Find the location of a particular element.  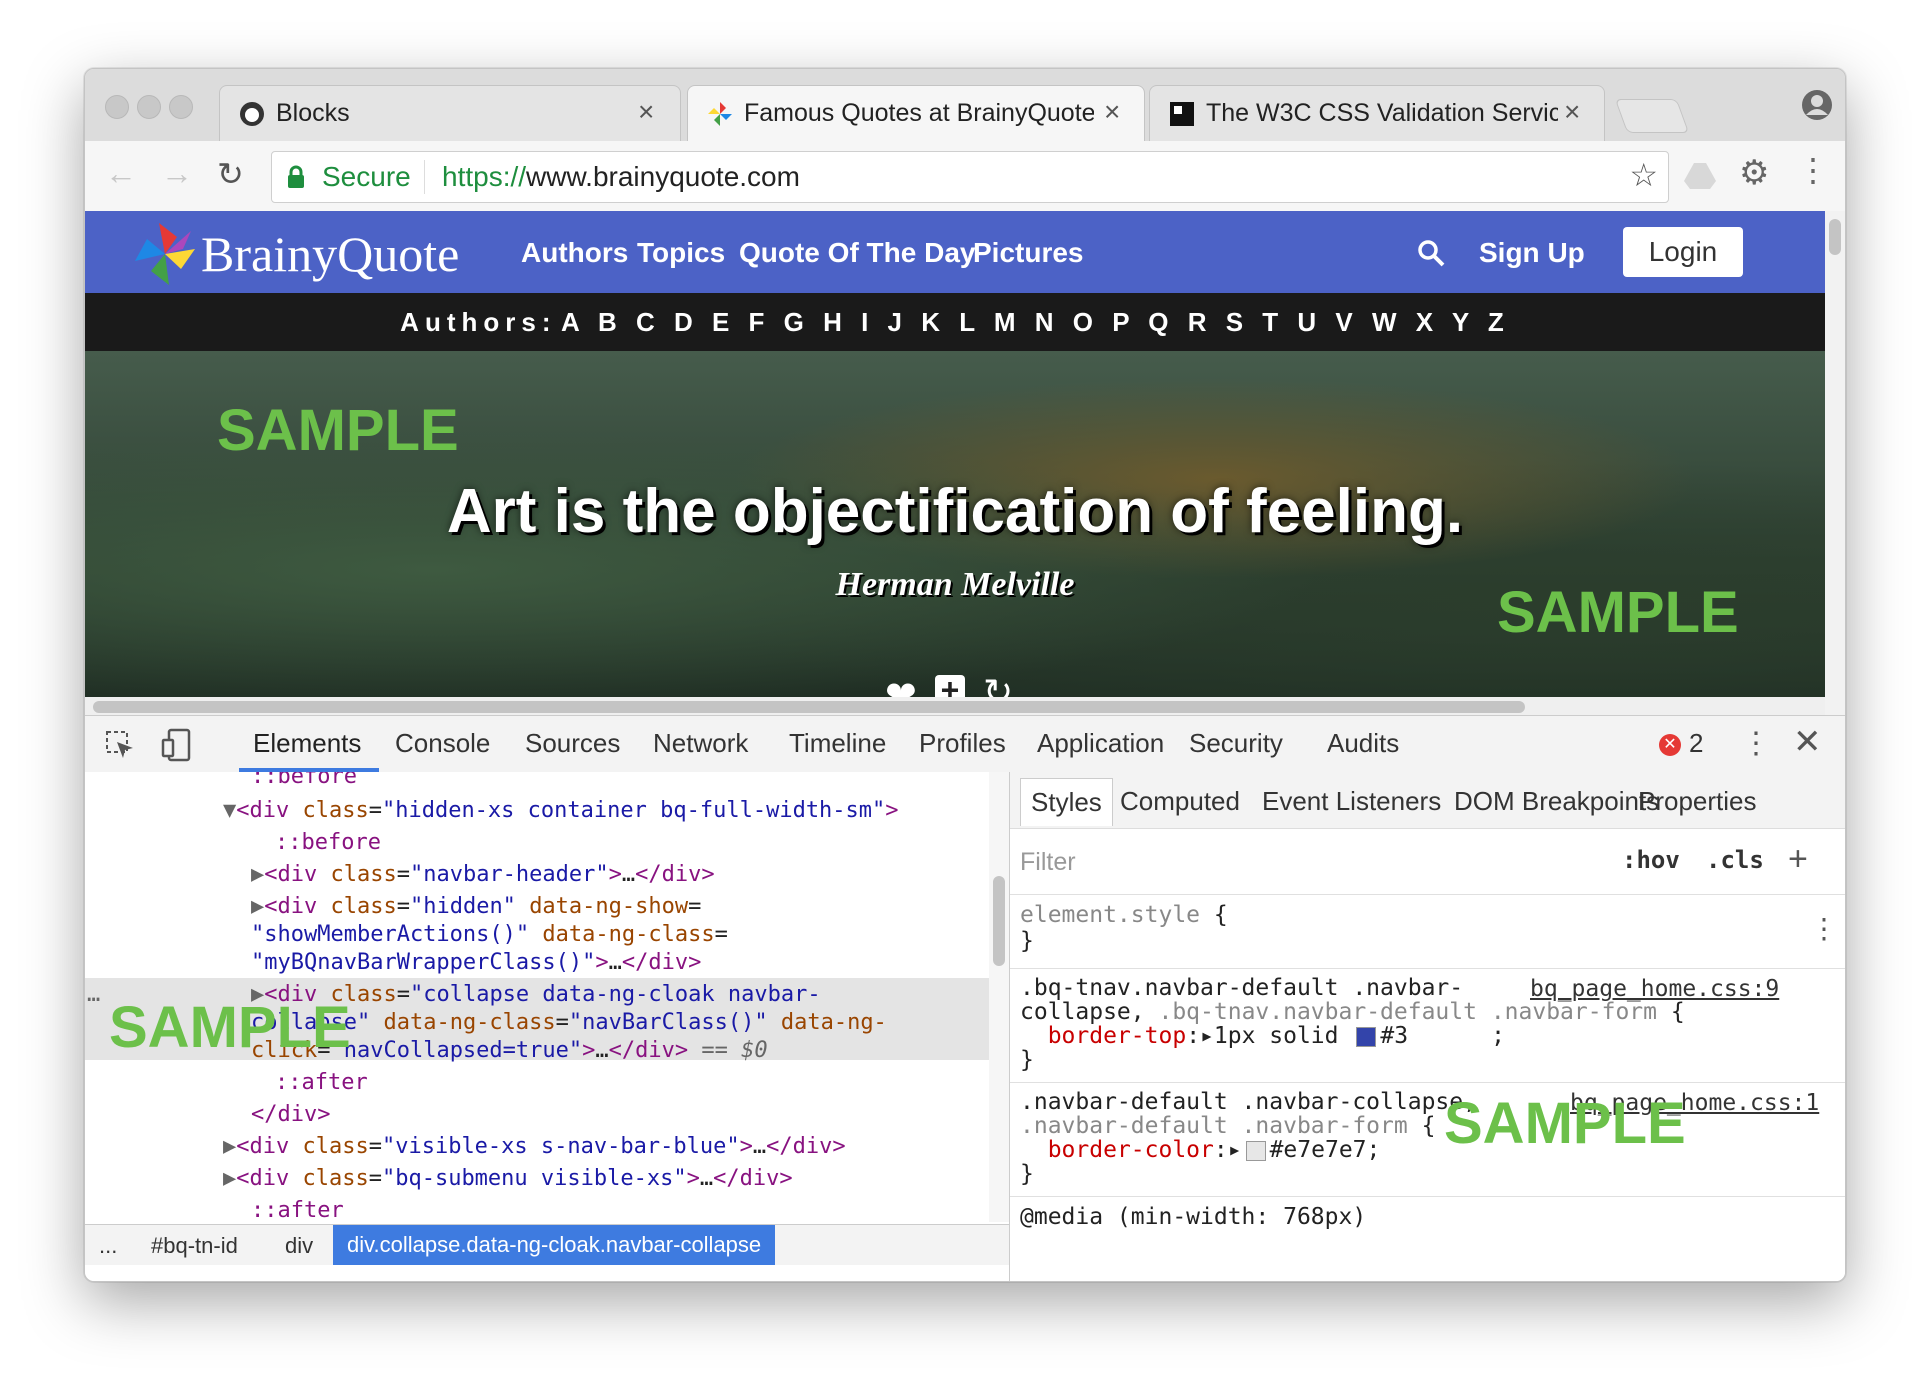

nav-pictures: Pictures is located at coordinates (1028, 253).